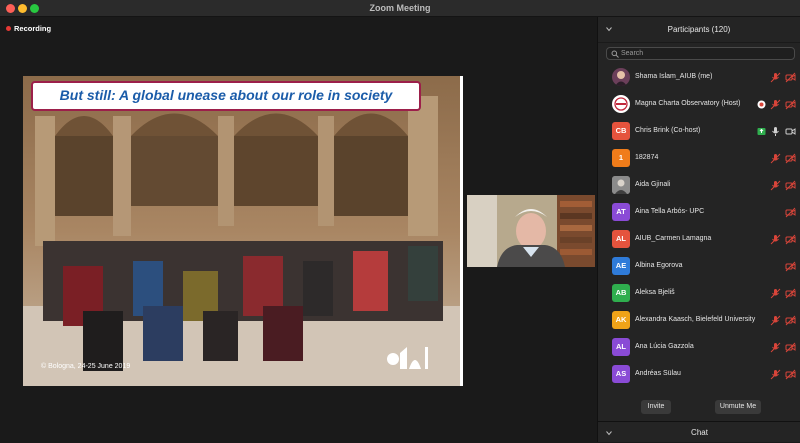  Describe the element at coordinates (668, 130) in the screenshot. I see `participant-name: Chris Brink (Co-host)` at that location.